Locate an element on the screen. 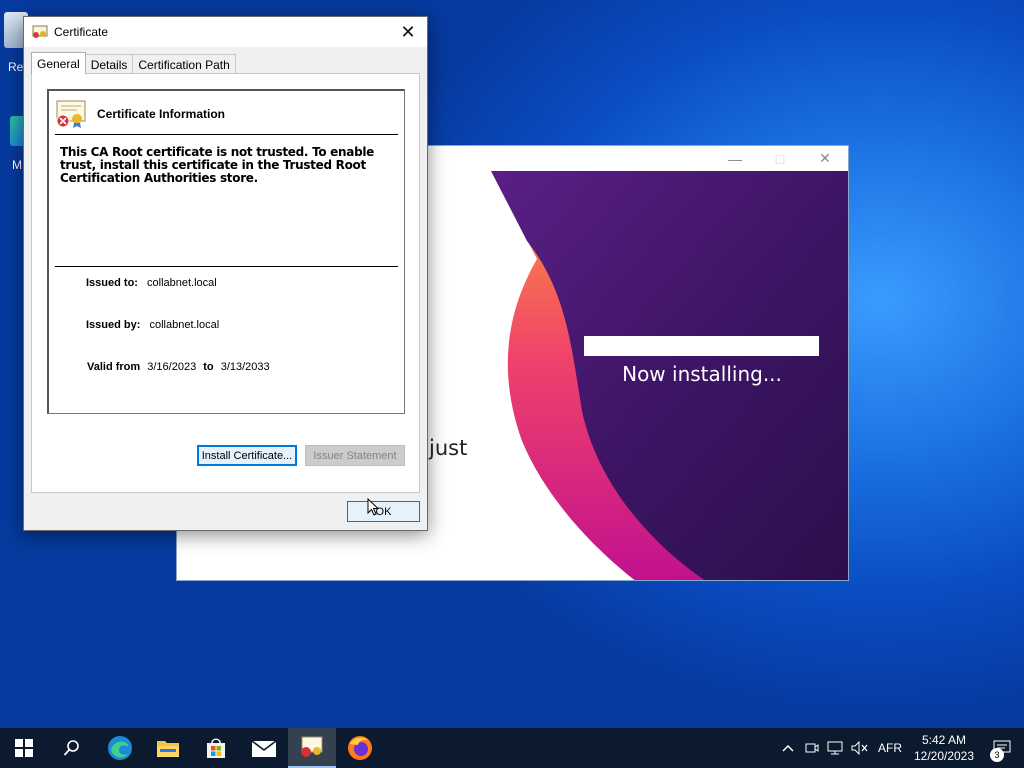 The width and height of the screenshot is (1024, 768). chevron-up-icon is located at coordinates (788, 748).